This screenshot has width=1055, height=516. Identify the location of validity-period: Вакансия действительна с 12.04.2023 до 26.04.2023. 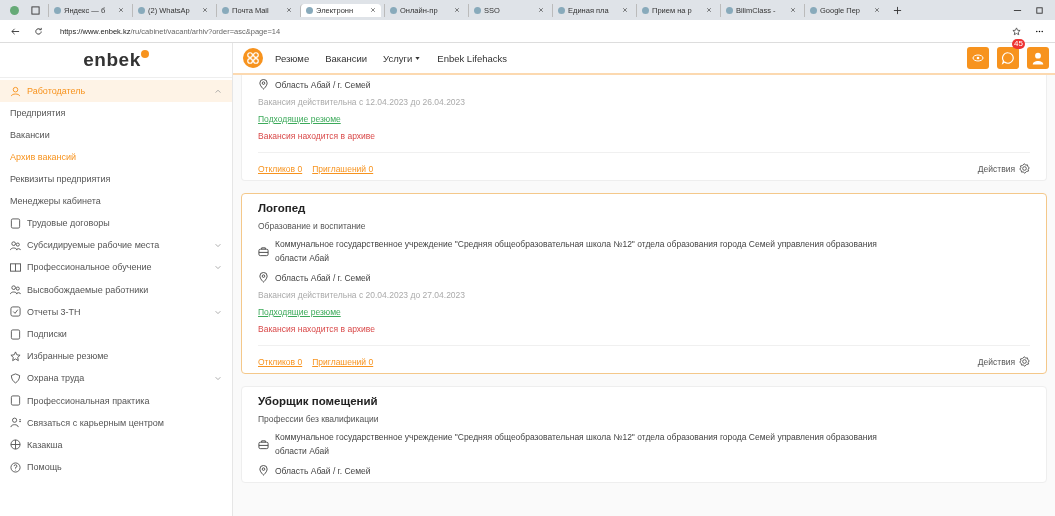
(362, 102).